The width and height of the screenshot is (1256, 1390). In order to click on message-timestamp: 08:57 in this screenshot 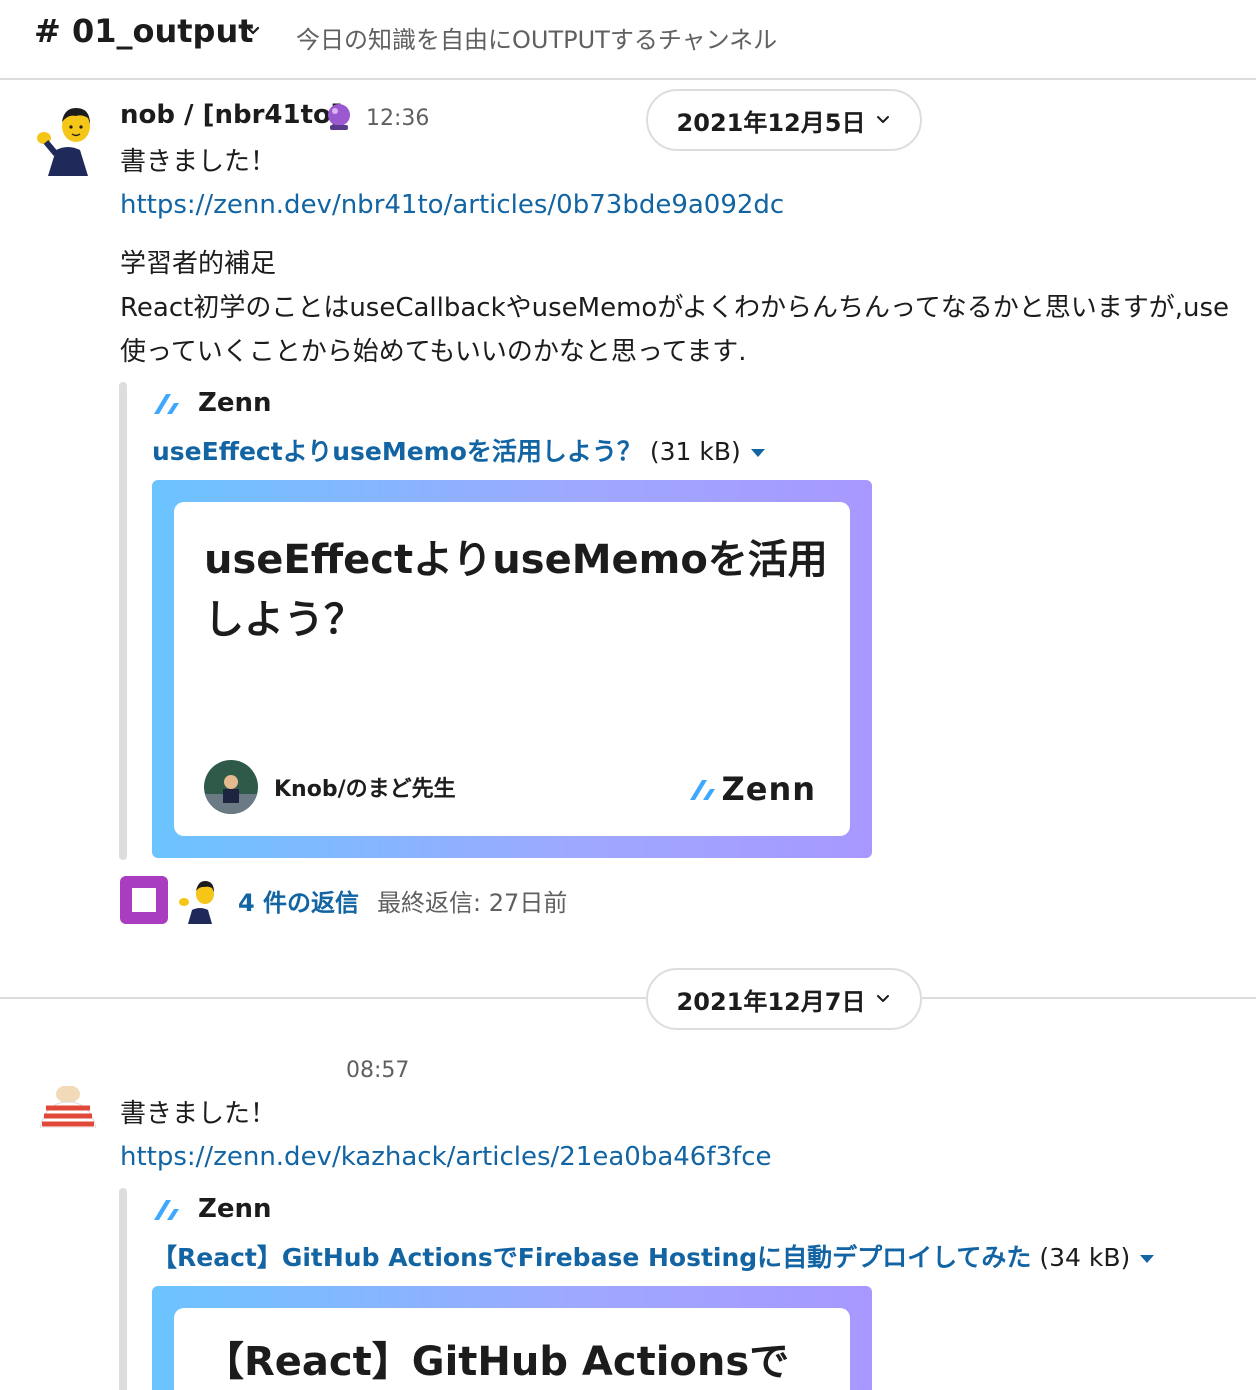, I will do `click(377, 1070)`.